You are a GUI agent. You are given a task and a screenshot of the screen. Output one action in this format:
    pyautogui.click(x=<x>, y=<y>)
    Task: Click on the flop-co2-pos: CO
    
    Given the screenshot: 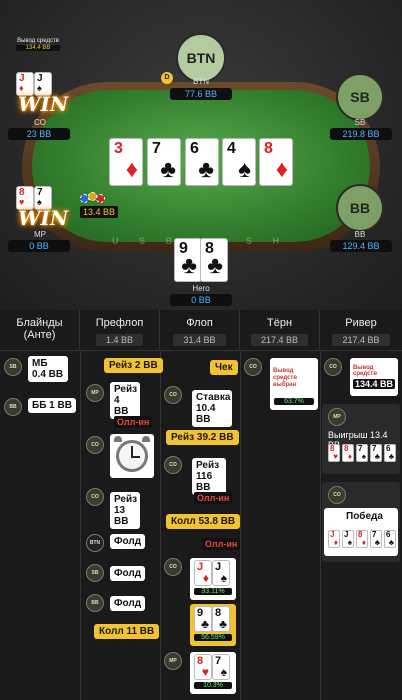 What is the action you would take?
    pyautogui.click(x=173, y=465)
    